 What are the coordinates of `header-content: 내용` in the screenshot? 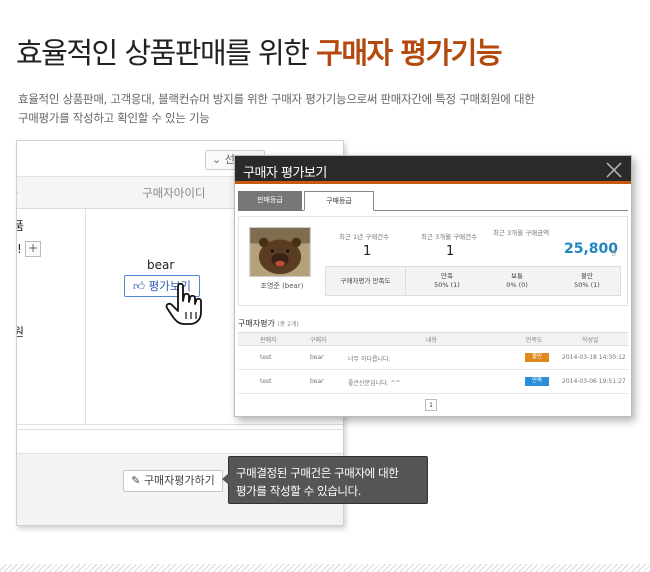 It's located at (432, 340).